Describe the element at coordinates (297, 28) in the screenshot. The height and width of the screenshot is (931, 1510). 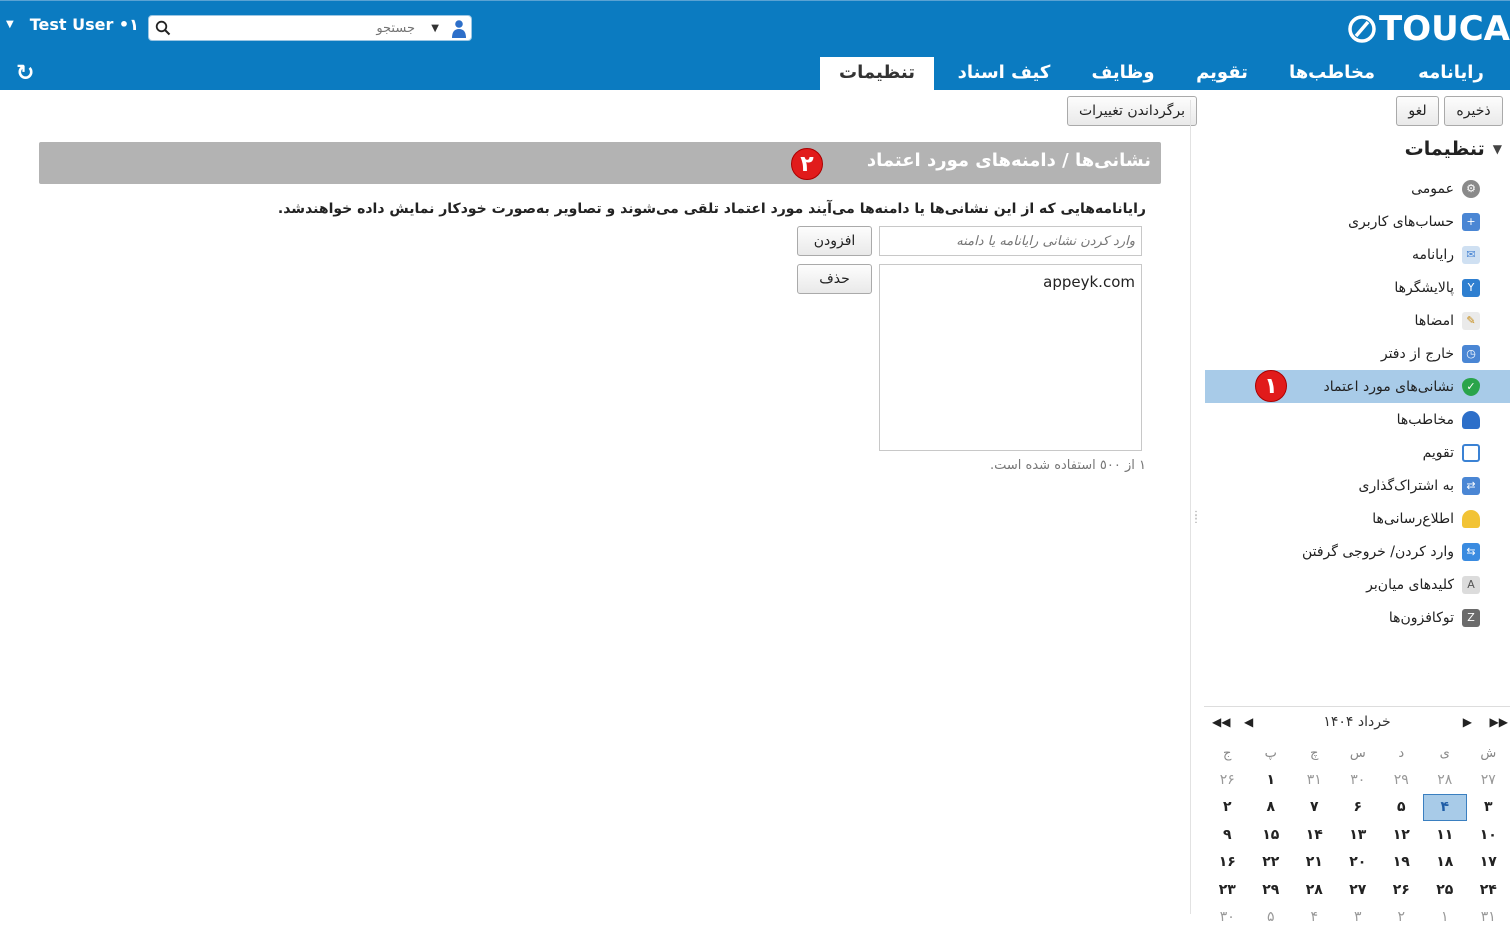
I see `search-input` at that location.